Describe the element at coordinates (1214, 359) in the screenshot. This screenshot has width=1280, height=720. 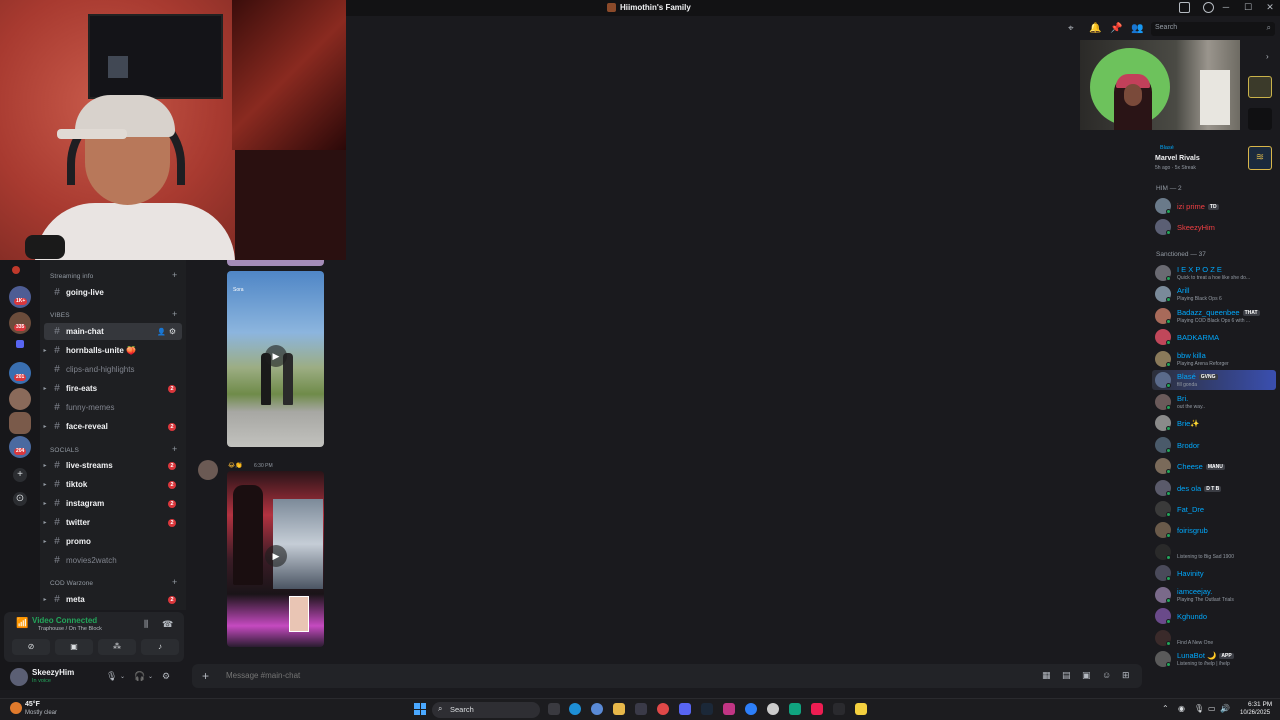
I see `member-item: bbw killa Playing Arena Reforger` at that location.